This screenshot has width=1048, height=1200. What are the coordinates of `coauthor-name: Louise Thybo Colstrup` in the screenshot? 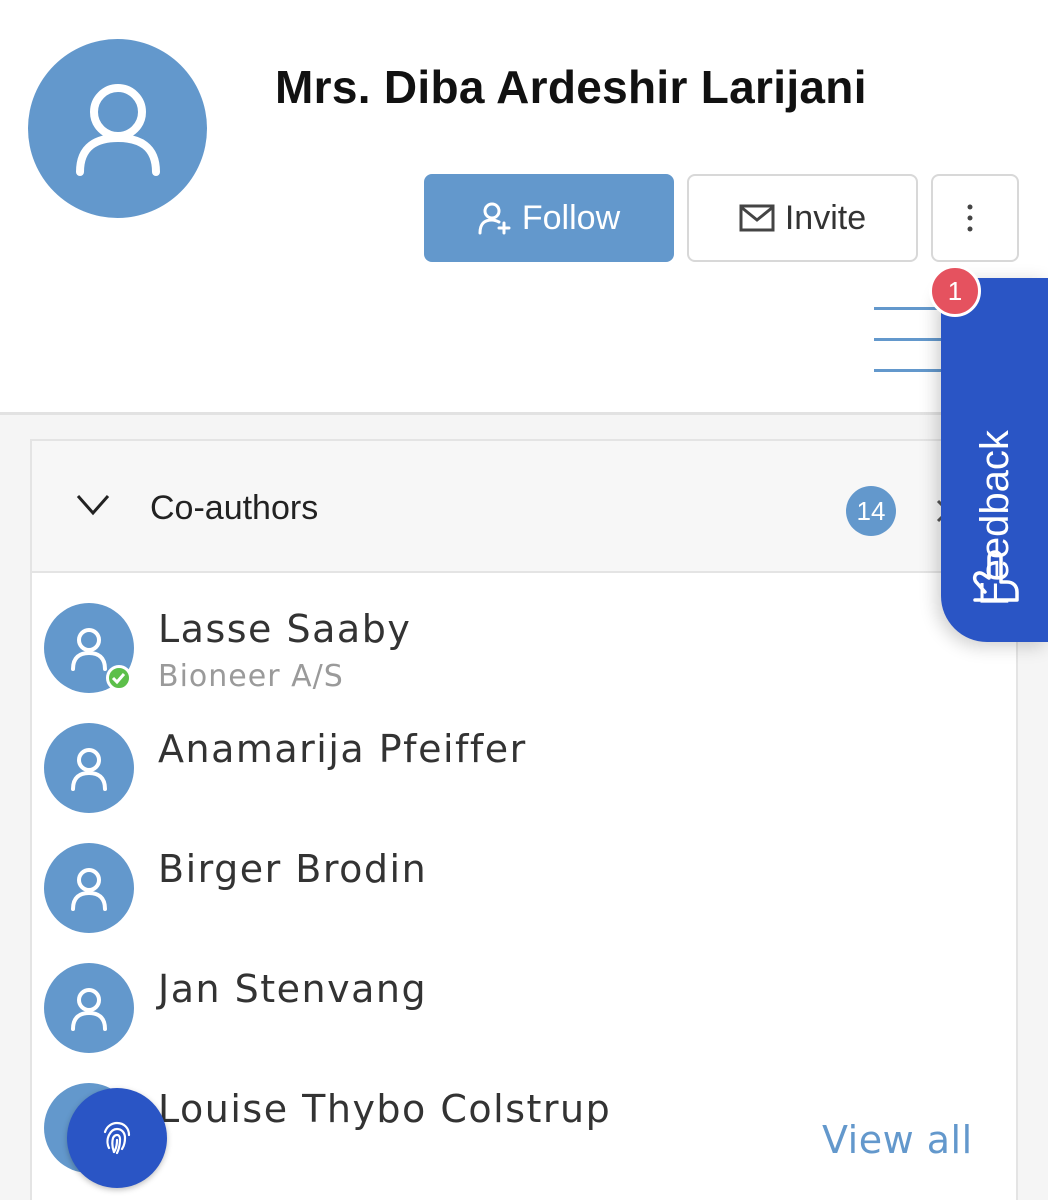 It's located at (385, 1109).